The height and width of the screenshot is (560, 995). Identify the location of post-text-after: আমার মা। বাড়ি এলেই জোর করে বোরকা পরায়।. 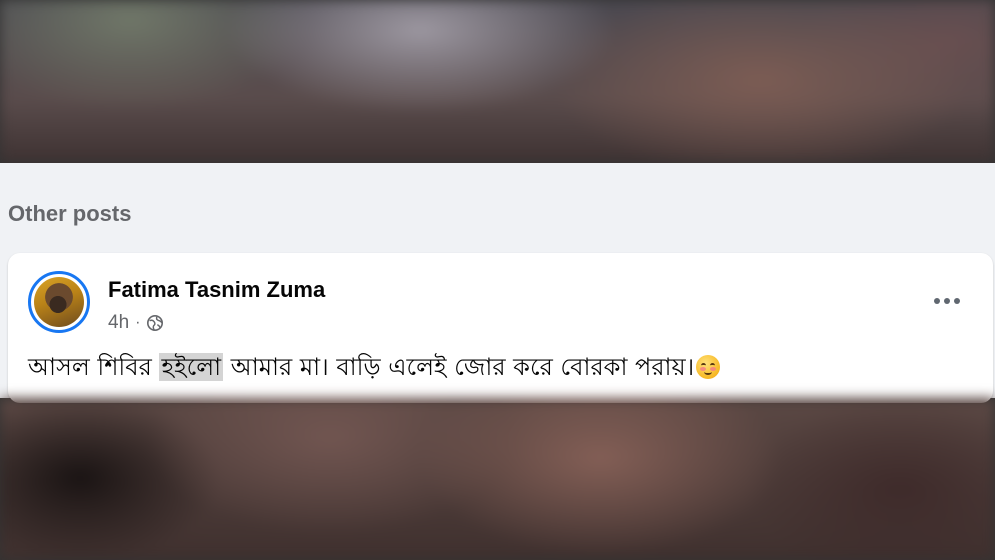
(459, 367).